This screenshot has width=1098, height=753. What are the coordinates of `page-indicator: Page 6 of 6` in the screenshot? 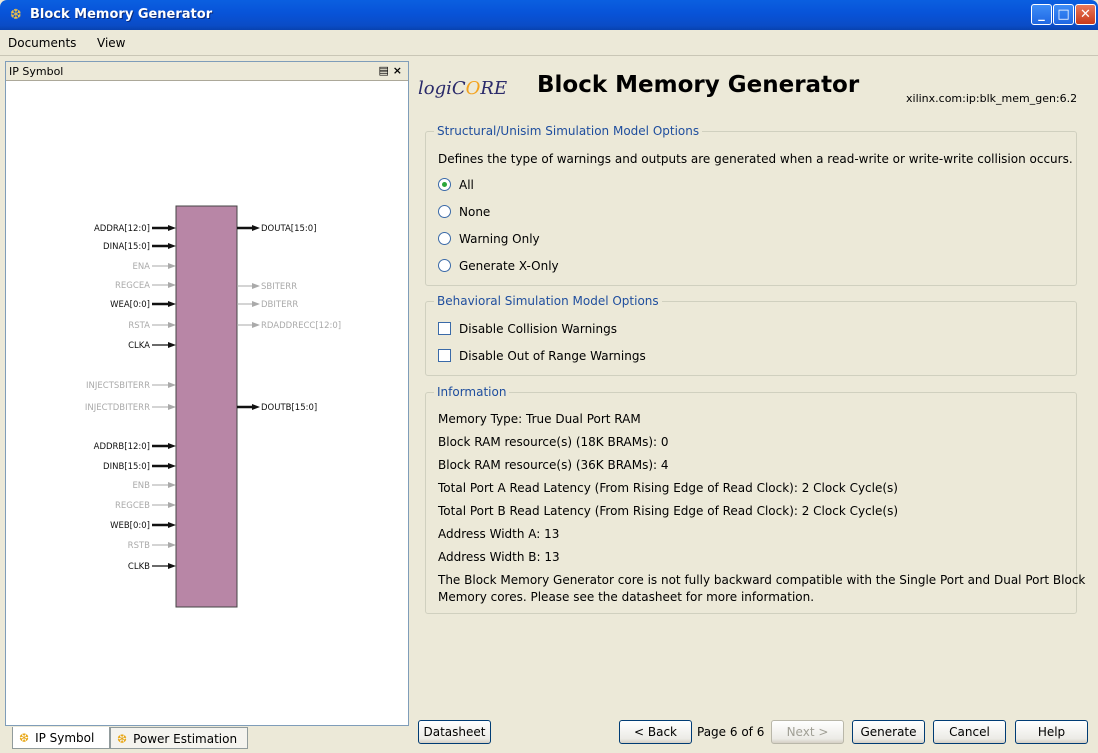 It's located at (731, 732).